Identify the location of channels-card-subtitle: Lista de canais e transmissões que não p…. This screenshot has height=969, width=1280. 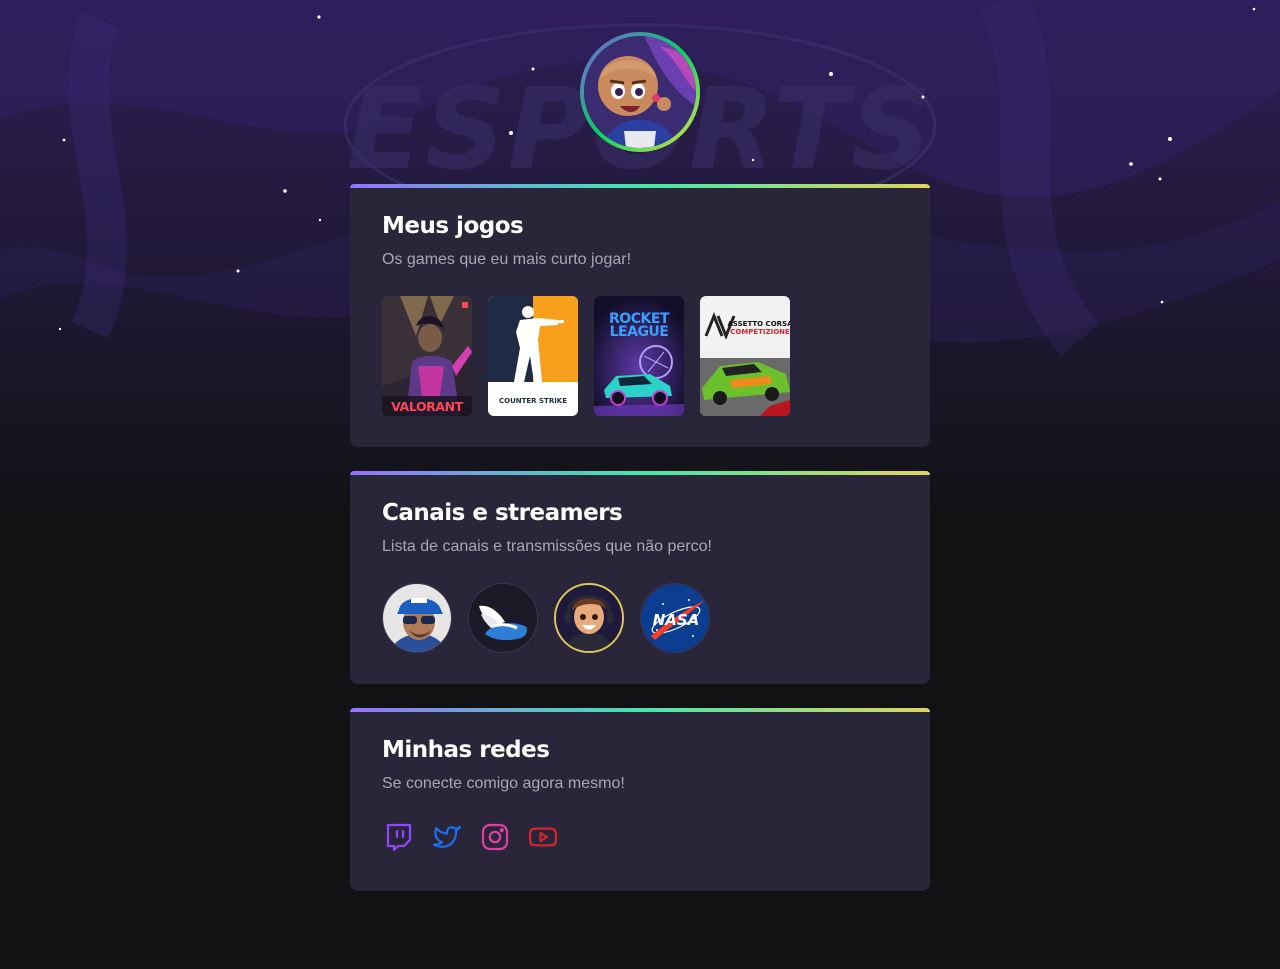
(547, 546).